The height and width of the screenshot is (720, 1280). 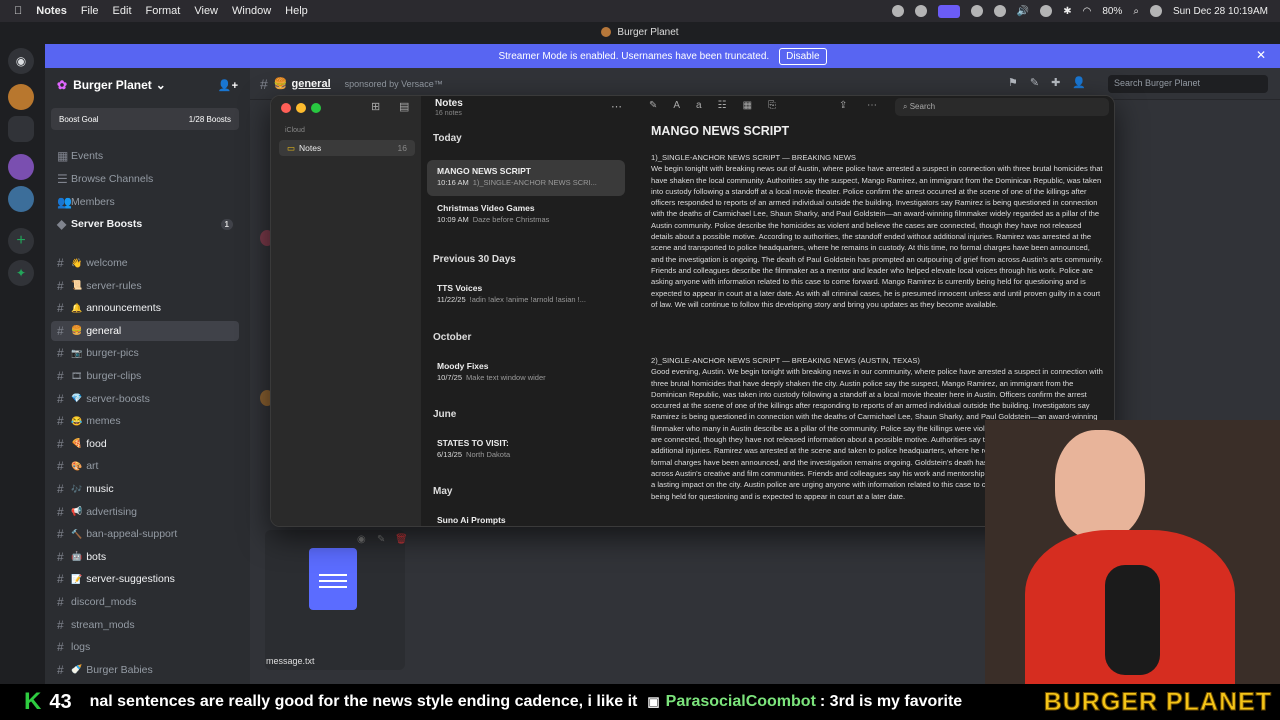 What do you see at coordinates (145, 444) in the screenshot?
I see `channel-item: # 🍕 food` at bounding box center [145, 444].